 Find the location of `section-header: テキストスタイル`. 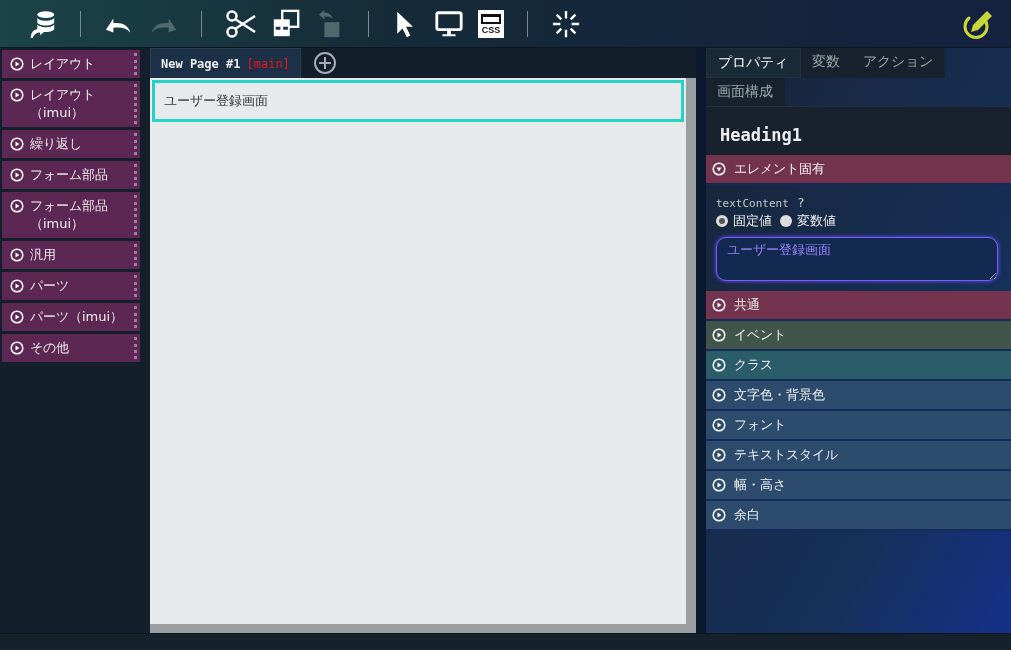

section-header: テキストスタイル is located at coordinates (858, 456).